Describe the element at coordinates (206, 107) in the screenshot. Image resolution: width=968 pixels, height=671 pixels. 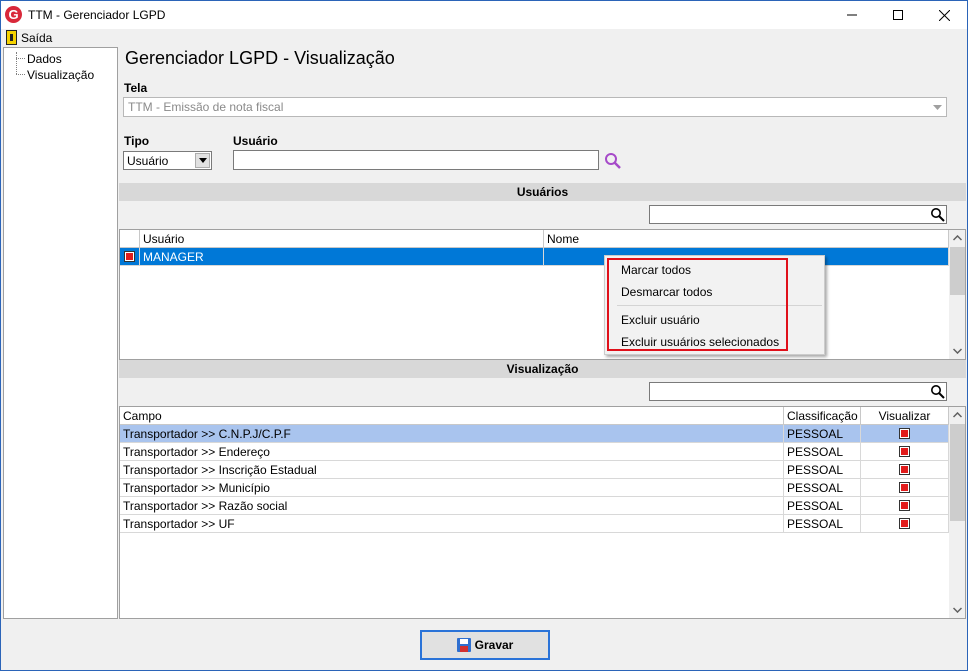
I see `tela-select-value: TTM - Emissão de nota fiscal` at that location.